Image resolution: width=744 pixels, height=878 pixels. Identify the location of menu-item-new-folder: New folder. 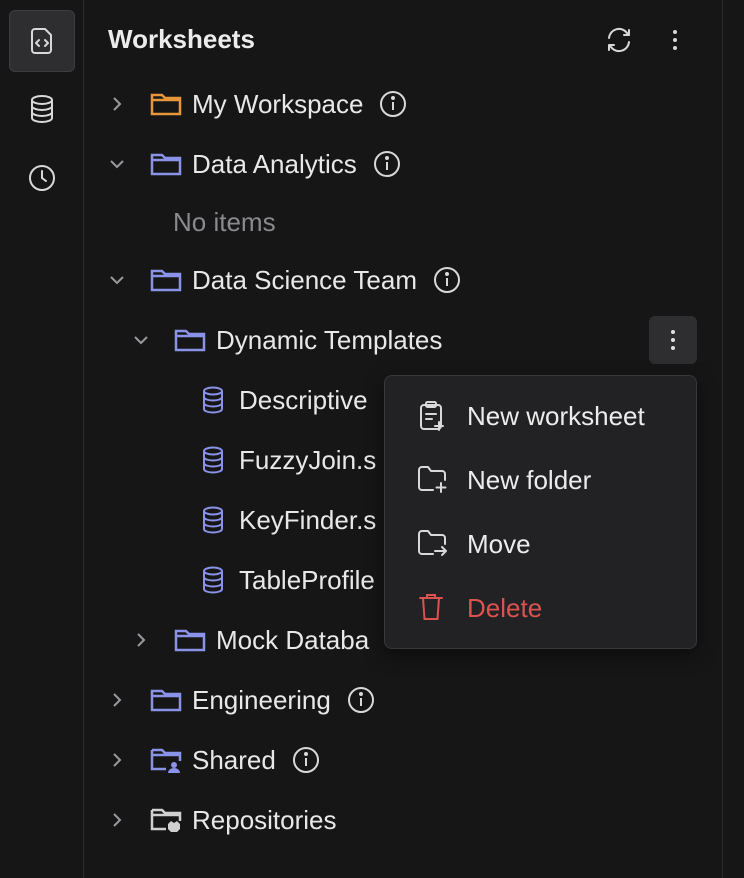
(540, 480).